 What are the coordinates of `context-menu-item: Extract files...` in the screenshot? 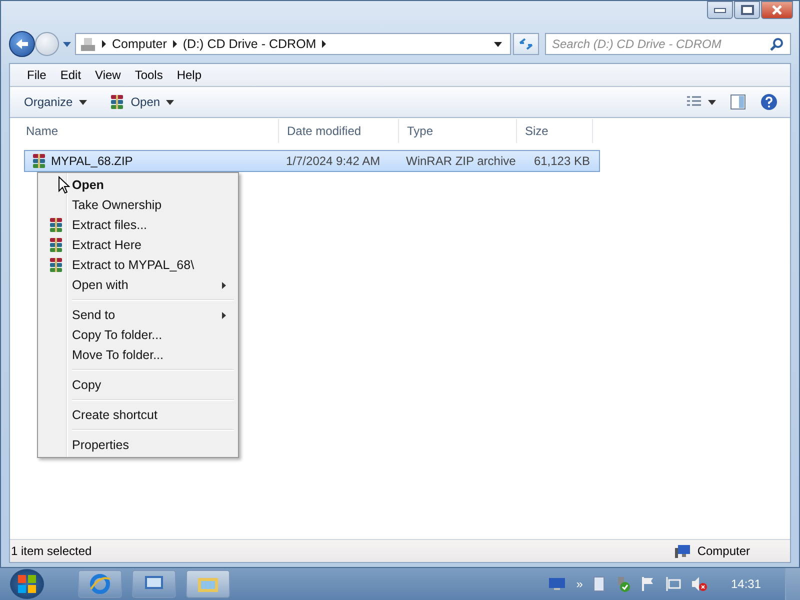 It's located at (138, 225).